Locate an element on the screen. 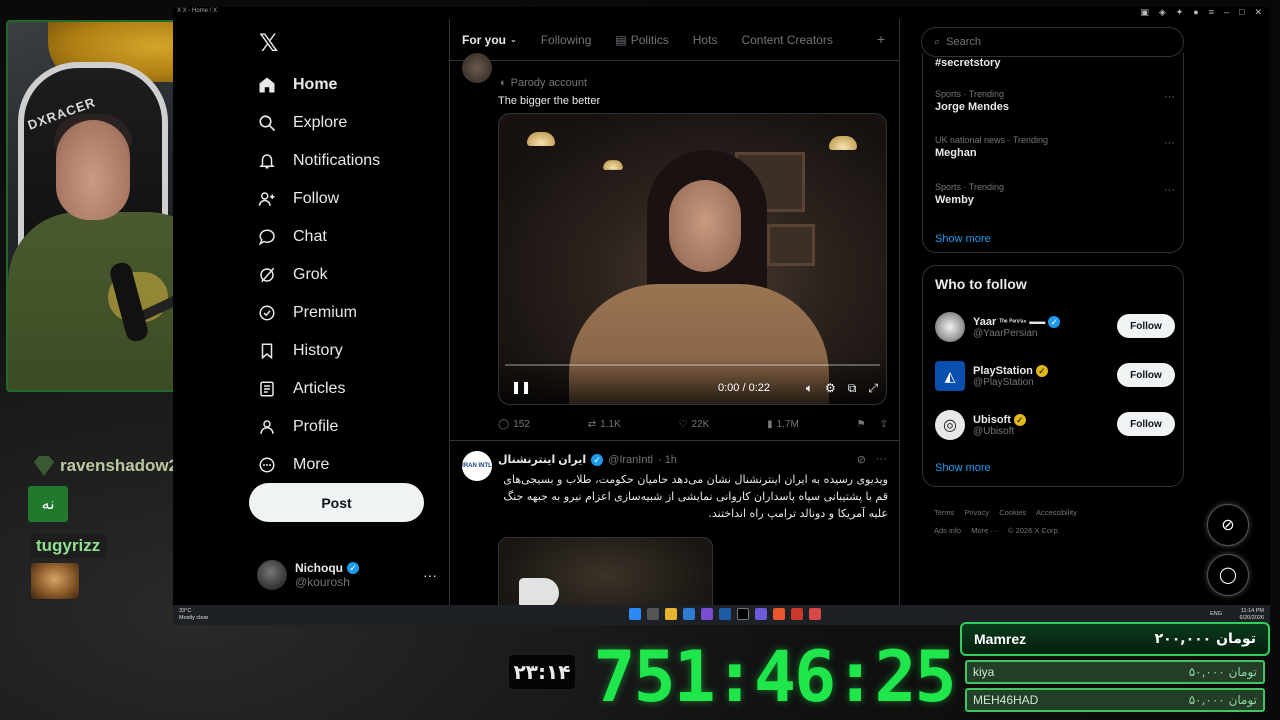 The width and height of the screenshot is (1280, 720). footer-link: More ··· is located at coordinates (984, 530).